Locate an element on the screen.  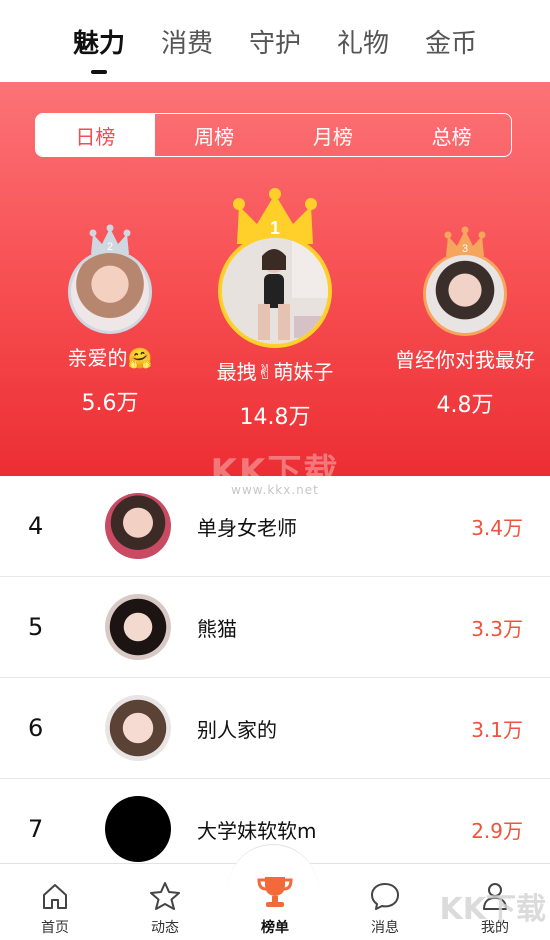
user-name: 熊猫 is located at coordinates (217, 628).